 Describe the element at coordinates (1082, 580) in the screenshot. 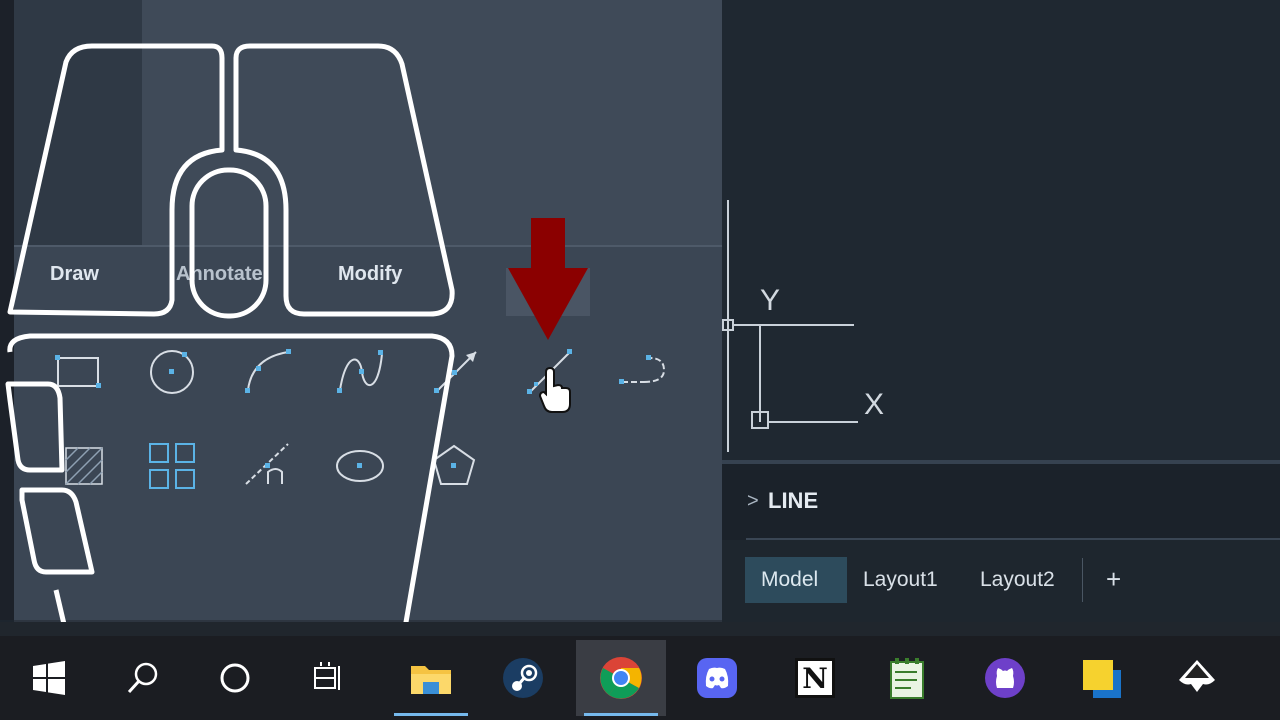

I see `tab-separator` at that location.